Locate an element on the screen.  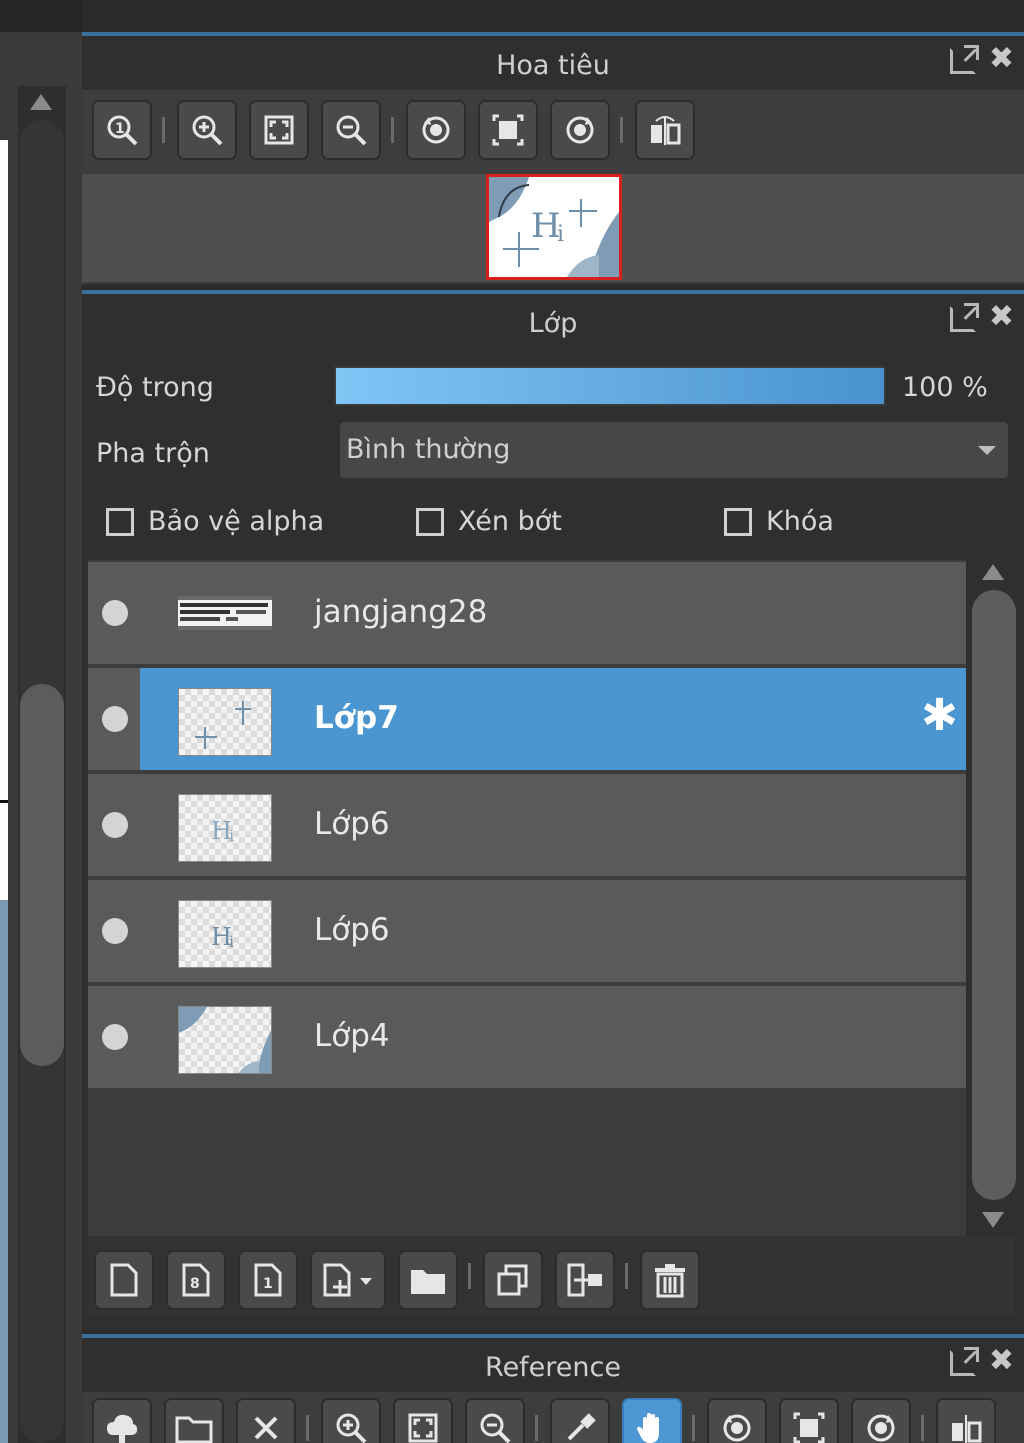
layer-row-selected: Lớp7 ✱ is located at coordinates (527, 719).